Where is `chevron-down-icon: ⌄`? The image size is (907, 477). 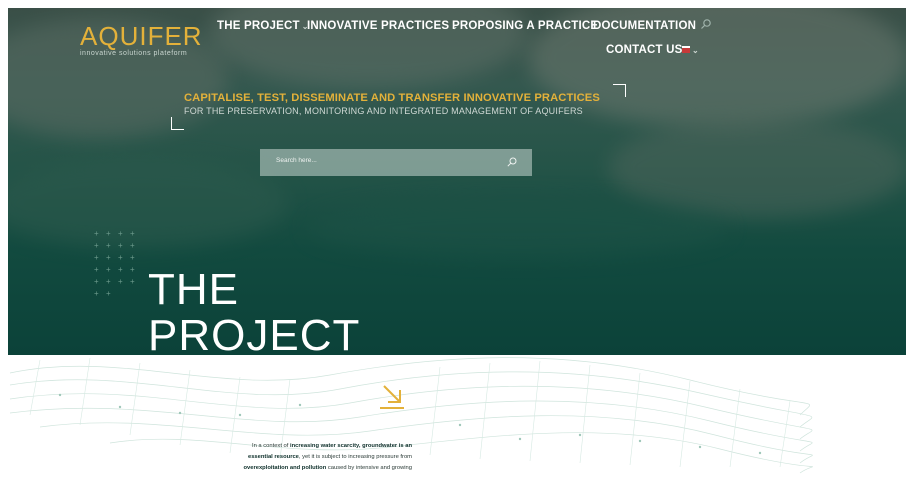 chevron-down-icon: ⌄ is located at coordinates (695, 50).